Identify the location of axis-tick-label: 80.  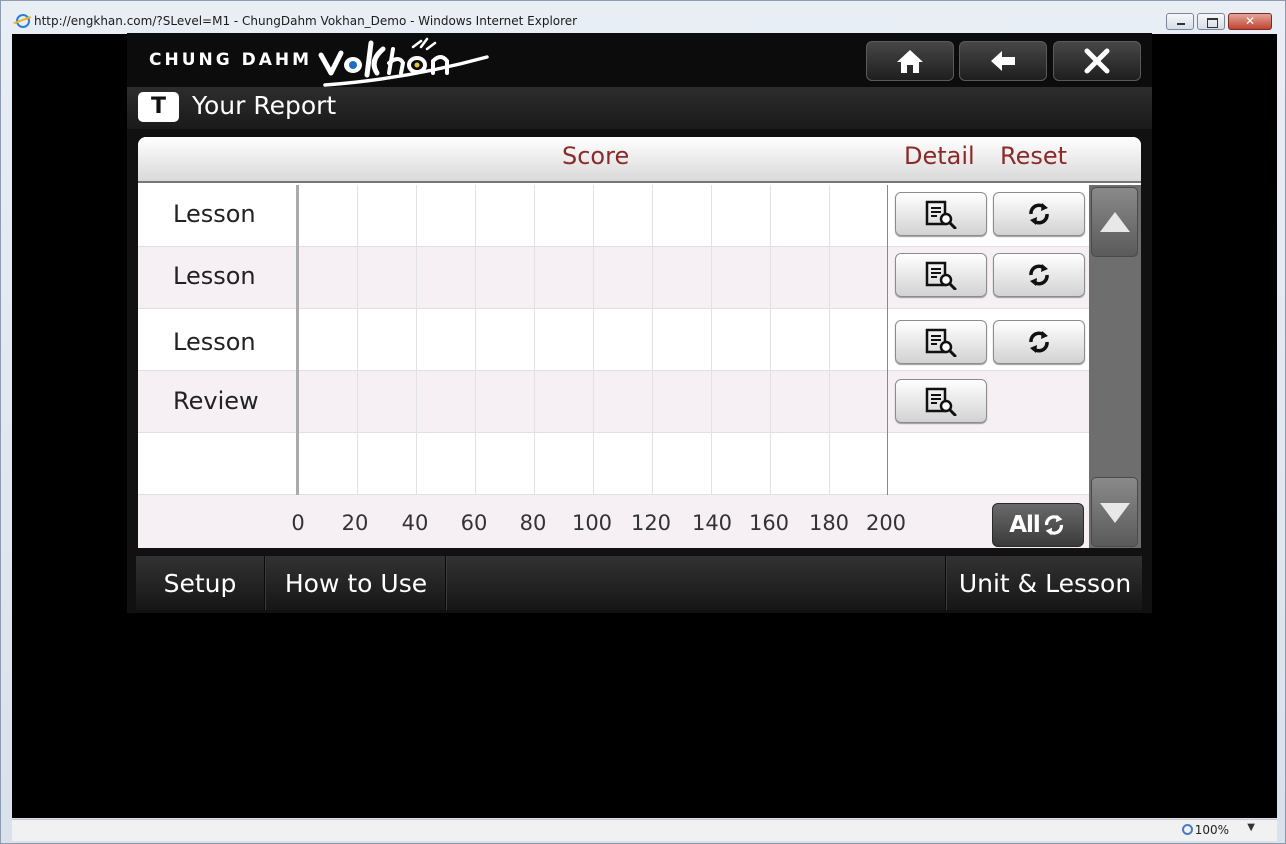
(533, 523).